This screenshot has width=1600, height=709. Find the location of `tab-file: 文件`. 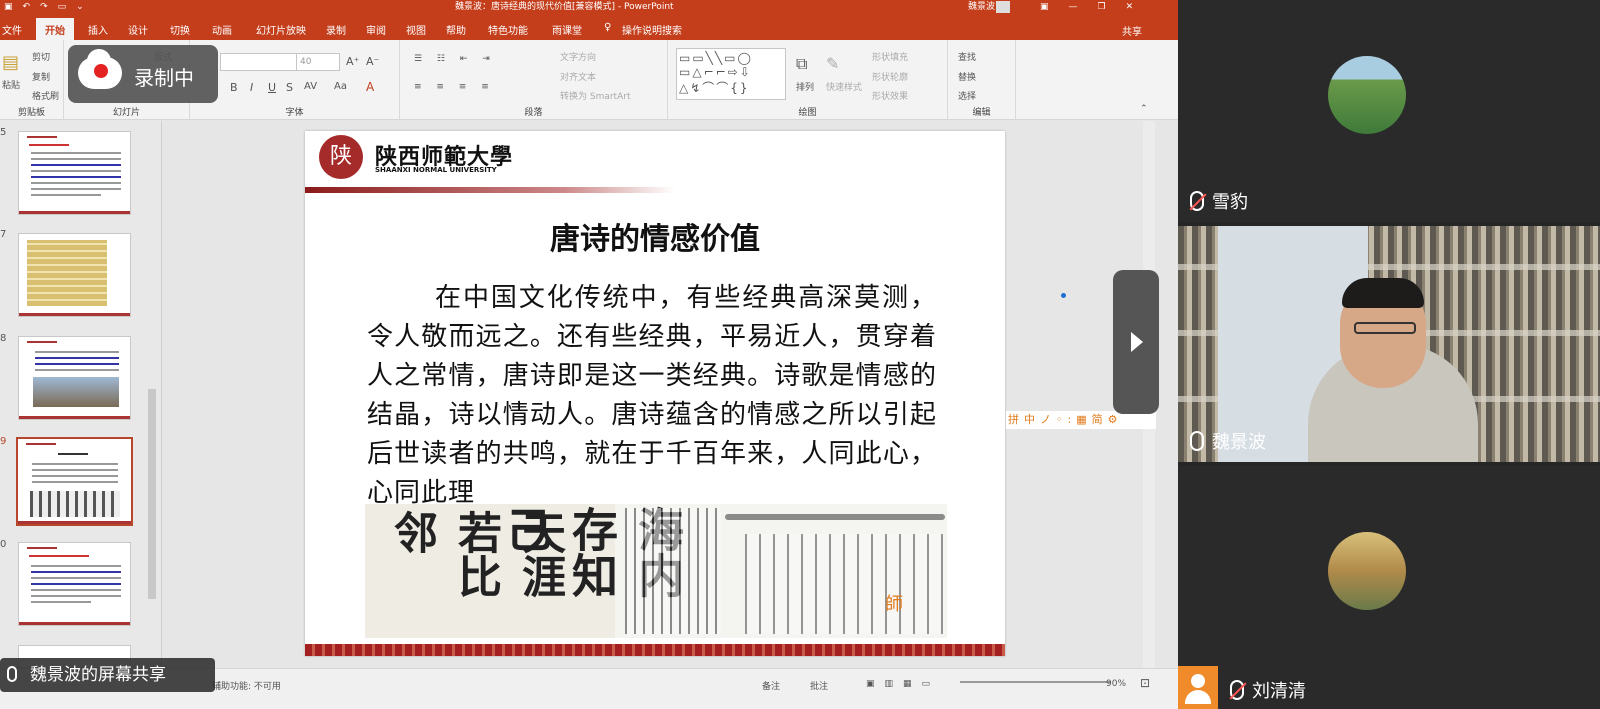

tab-file: 文件 is located at coordinates (12, 29).